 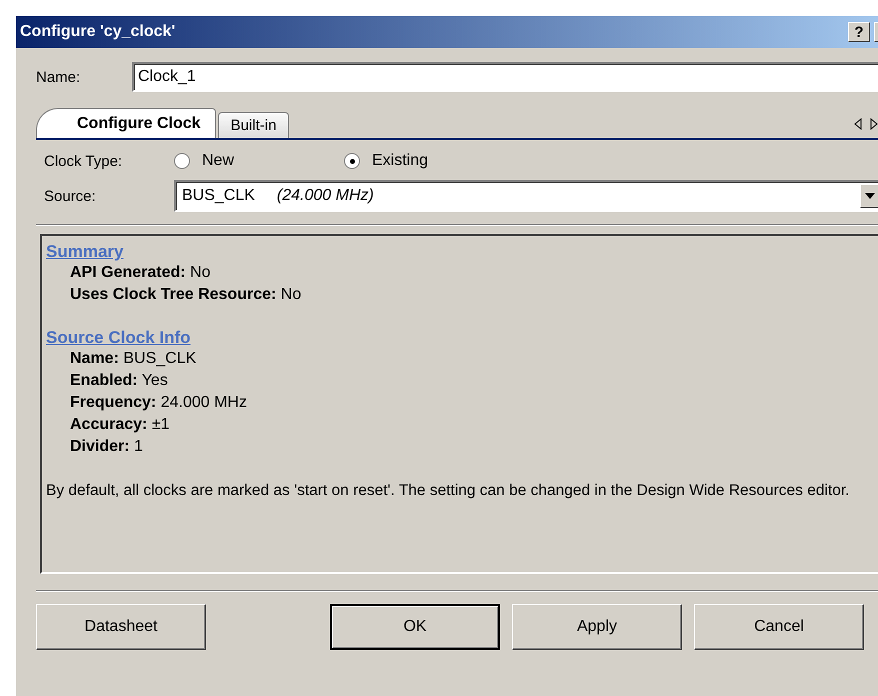 What do you see at coordinates (415, 627) in the screenshot?
I see `dialog-button: OK` at bounding box center [415, 627].